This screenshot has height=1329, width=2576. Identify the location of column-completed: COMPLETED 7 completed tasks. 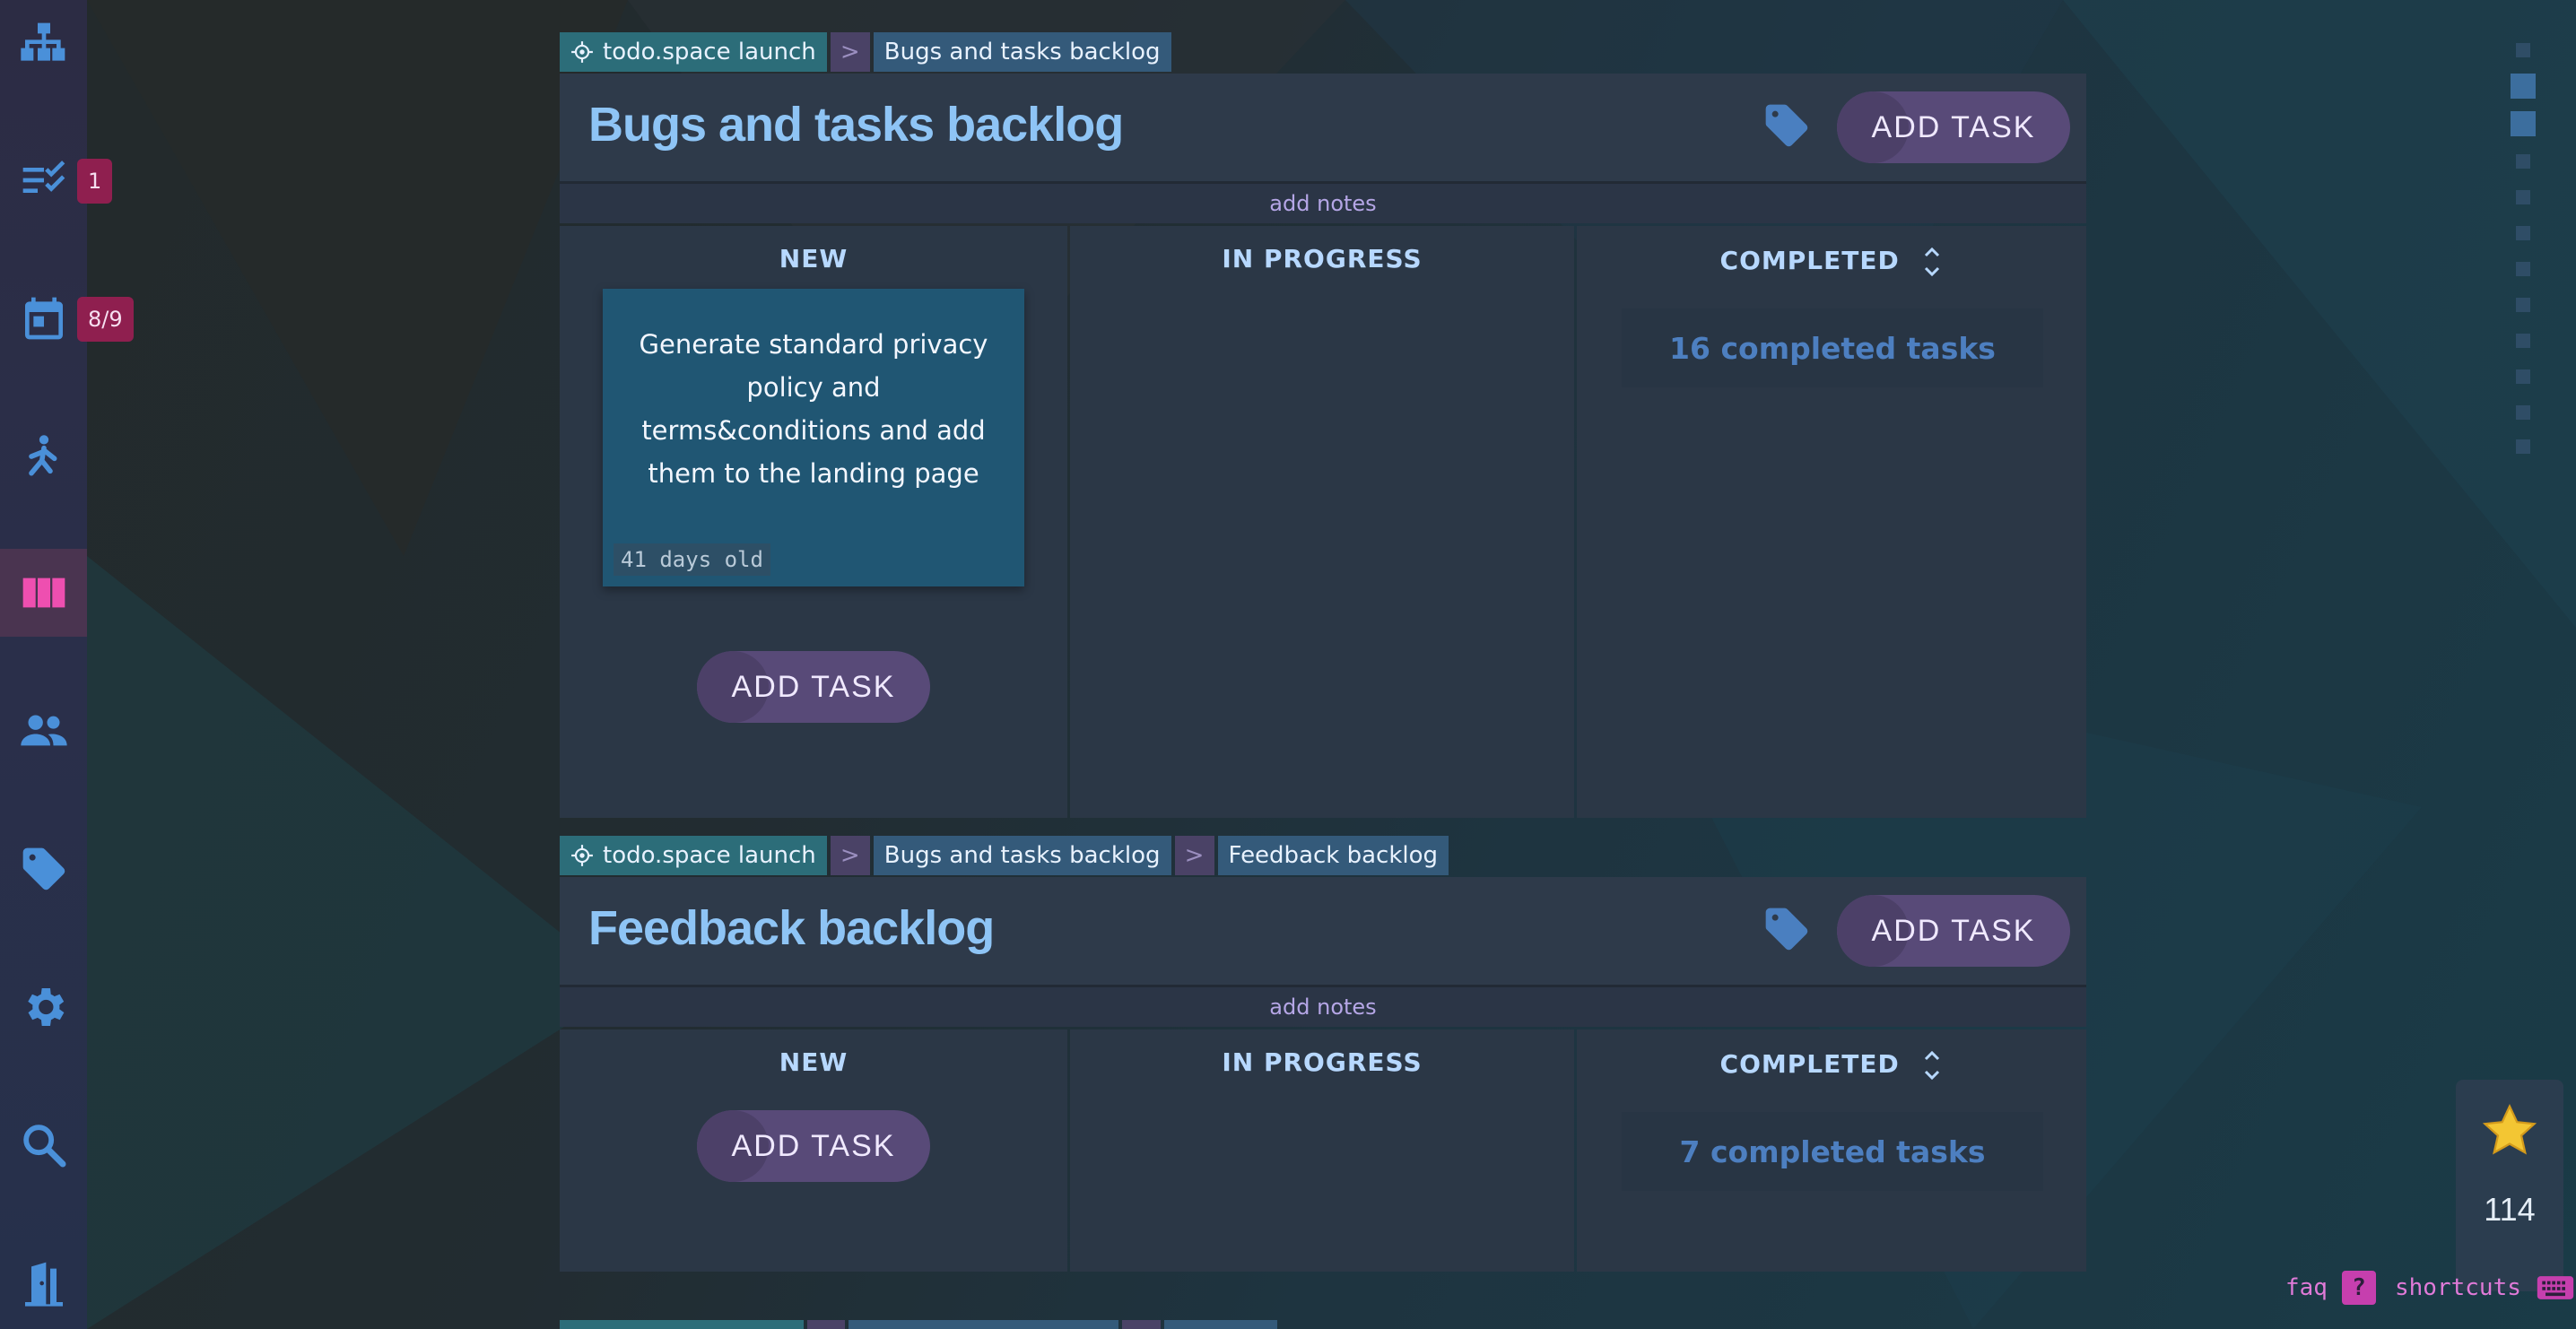
(1831, 1150).